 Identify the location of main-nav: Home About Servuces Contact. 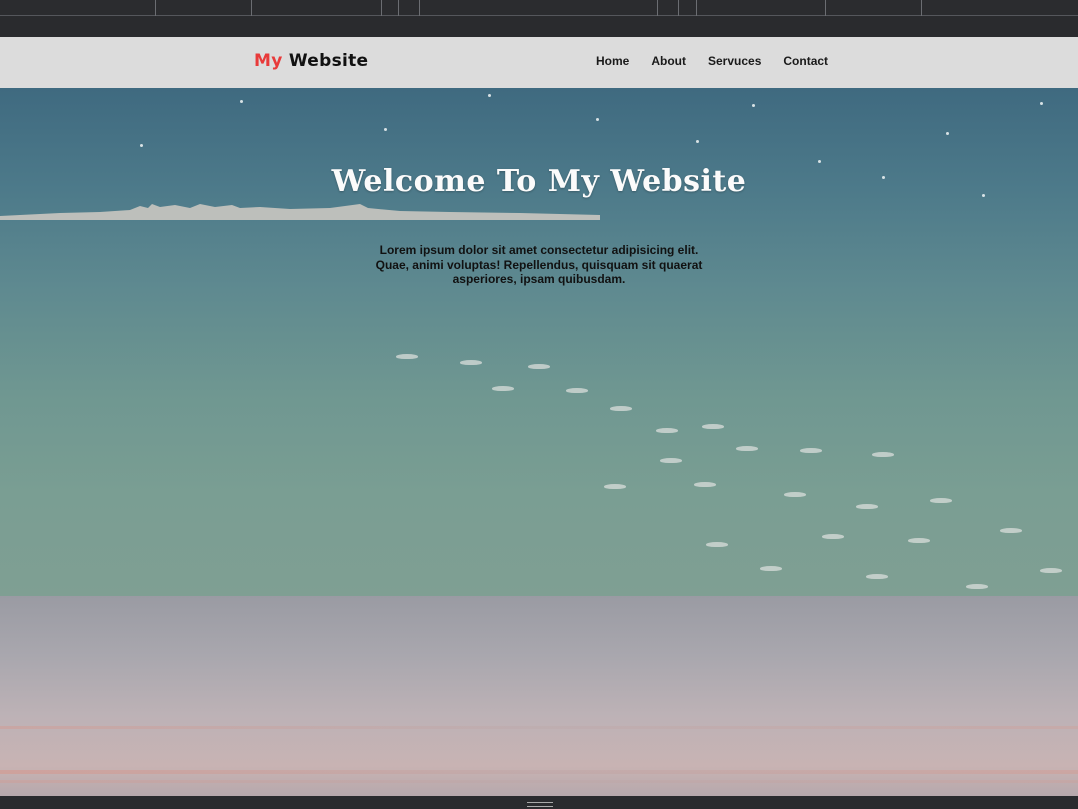
(712, 61).